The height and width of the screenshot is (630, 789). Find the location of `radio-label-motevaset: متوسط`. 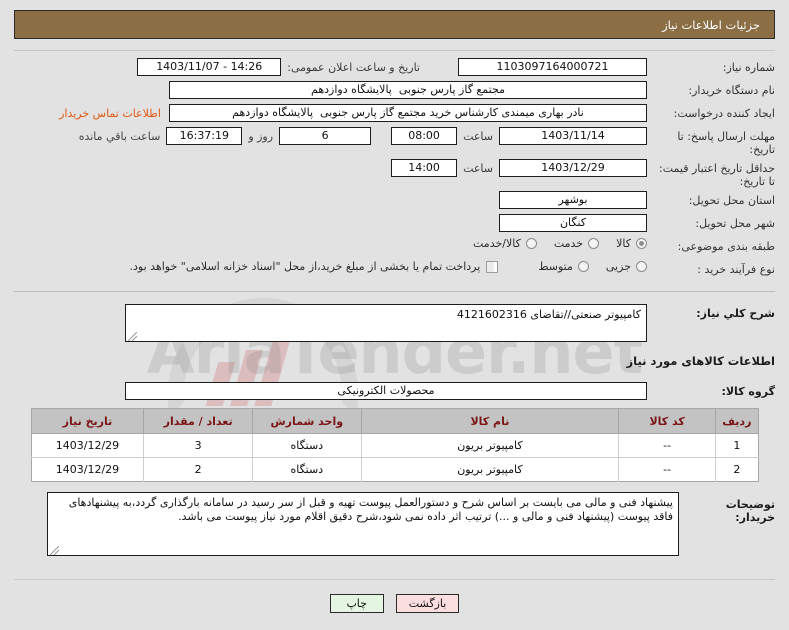

radio-label-motevaset: متوسط is located at coordinates (555, 266).